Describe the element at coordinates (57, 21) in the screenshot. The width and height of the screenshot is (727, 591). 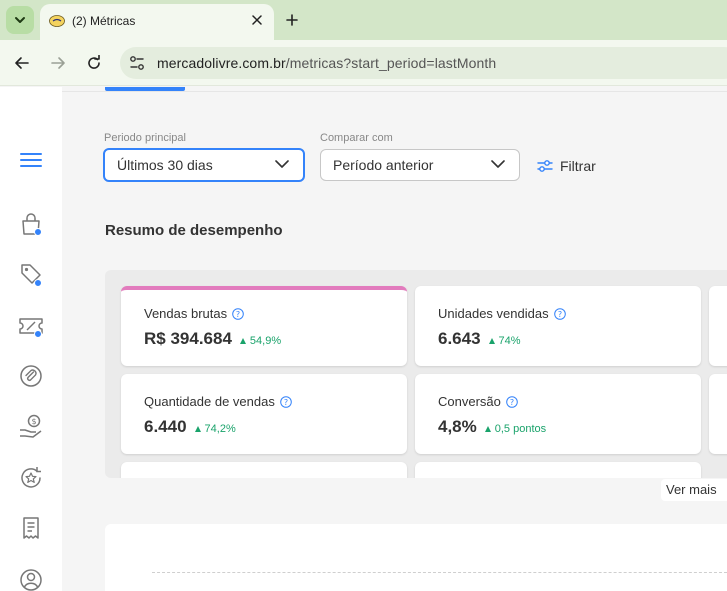
I see `mercadolivre-favicon-icon` at that location.